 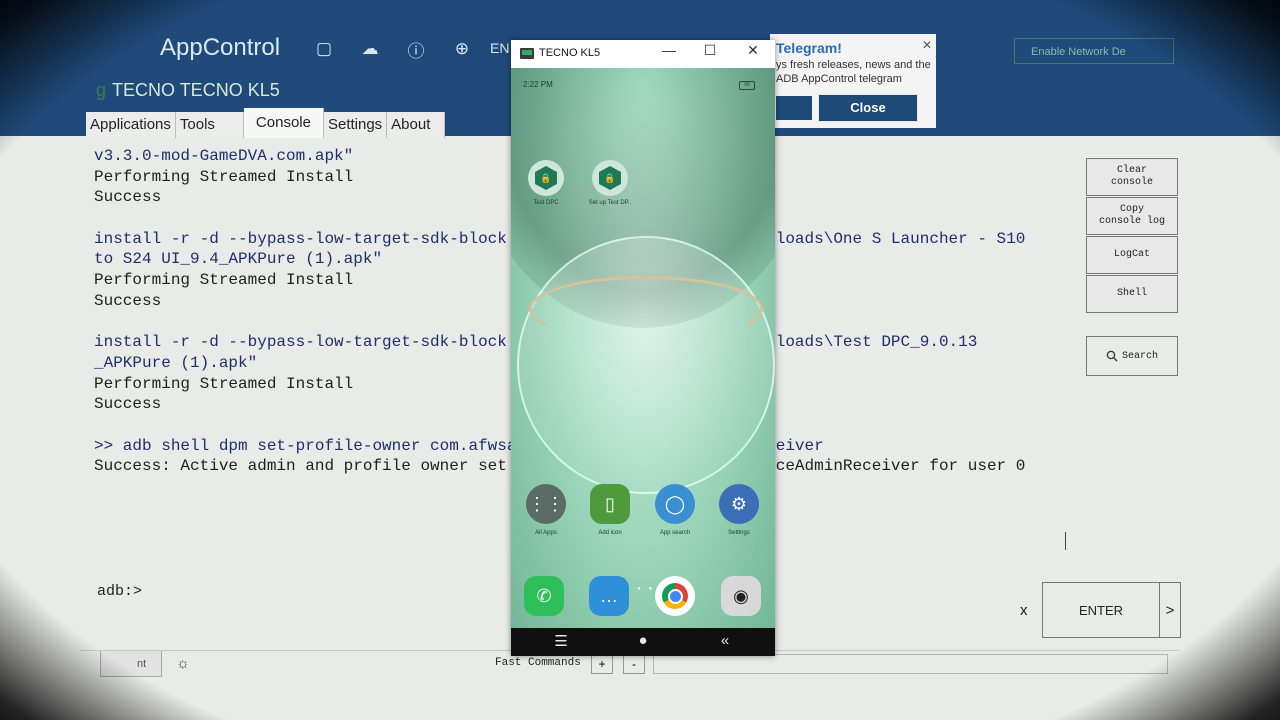 I want to click on shell-label: Shell, so click(x=1131, y=293).